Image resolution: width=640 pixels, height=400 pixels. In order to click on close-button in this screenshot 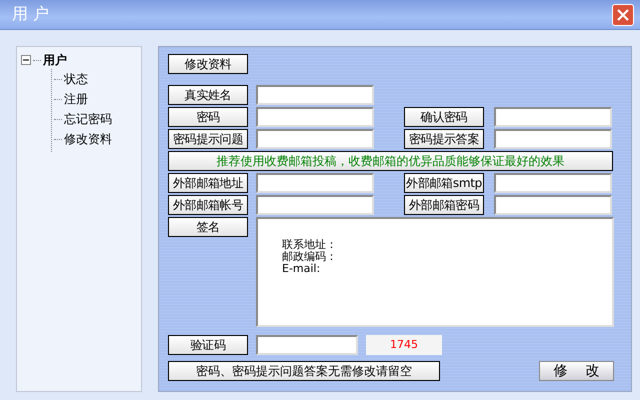, I will do `click(623, 15)`.